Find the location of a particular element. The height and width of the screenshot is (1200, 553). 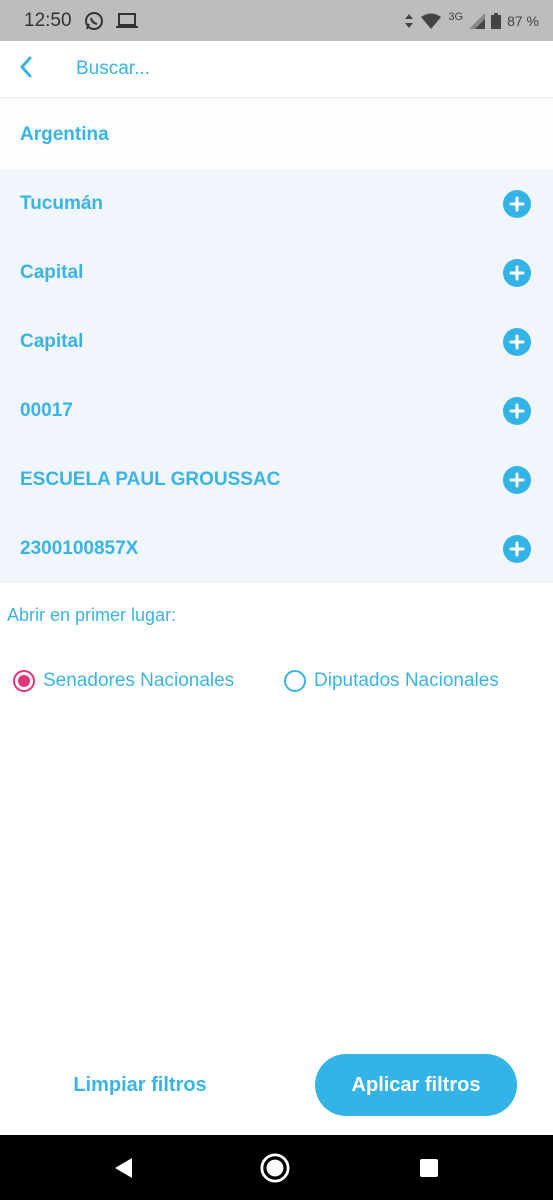

search-input is located at coordinates (276, 69).